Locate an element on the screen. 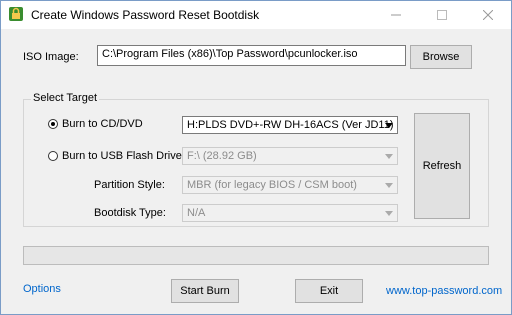 This screenshot has width=512, height=315. bootdisk-type-value: N/A is located at coordinates (196, 213).